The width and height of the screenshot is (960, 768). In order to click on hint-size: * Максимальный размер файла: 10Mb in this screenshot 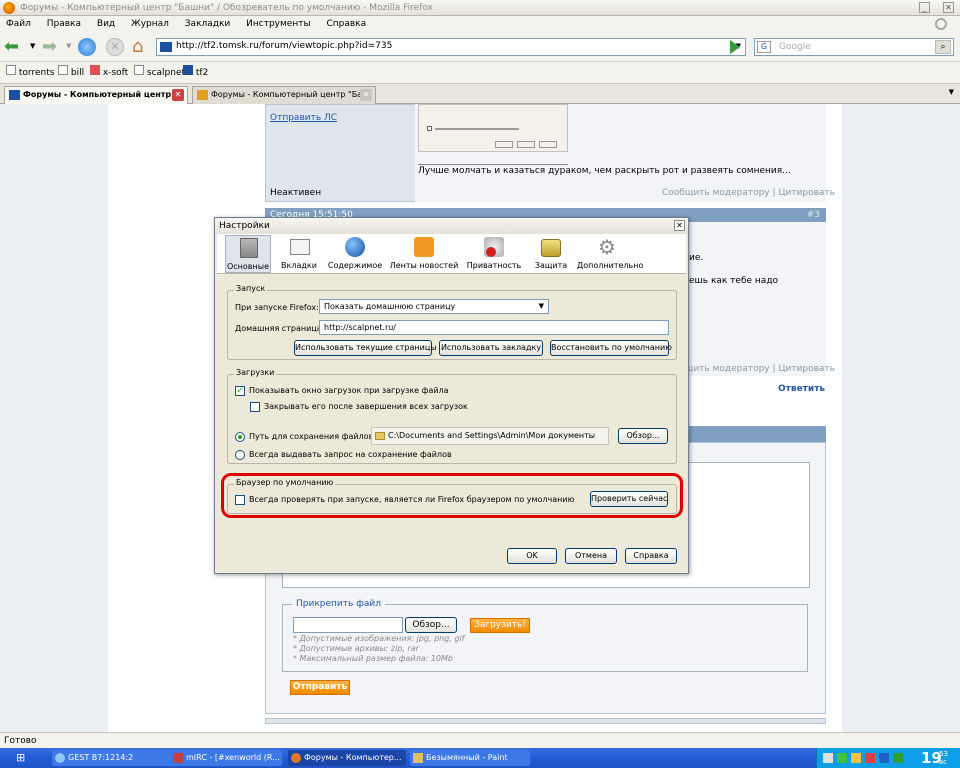, I will do `click(373, 658)`.